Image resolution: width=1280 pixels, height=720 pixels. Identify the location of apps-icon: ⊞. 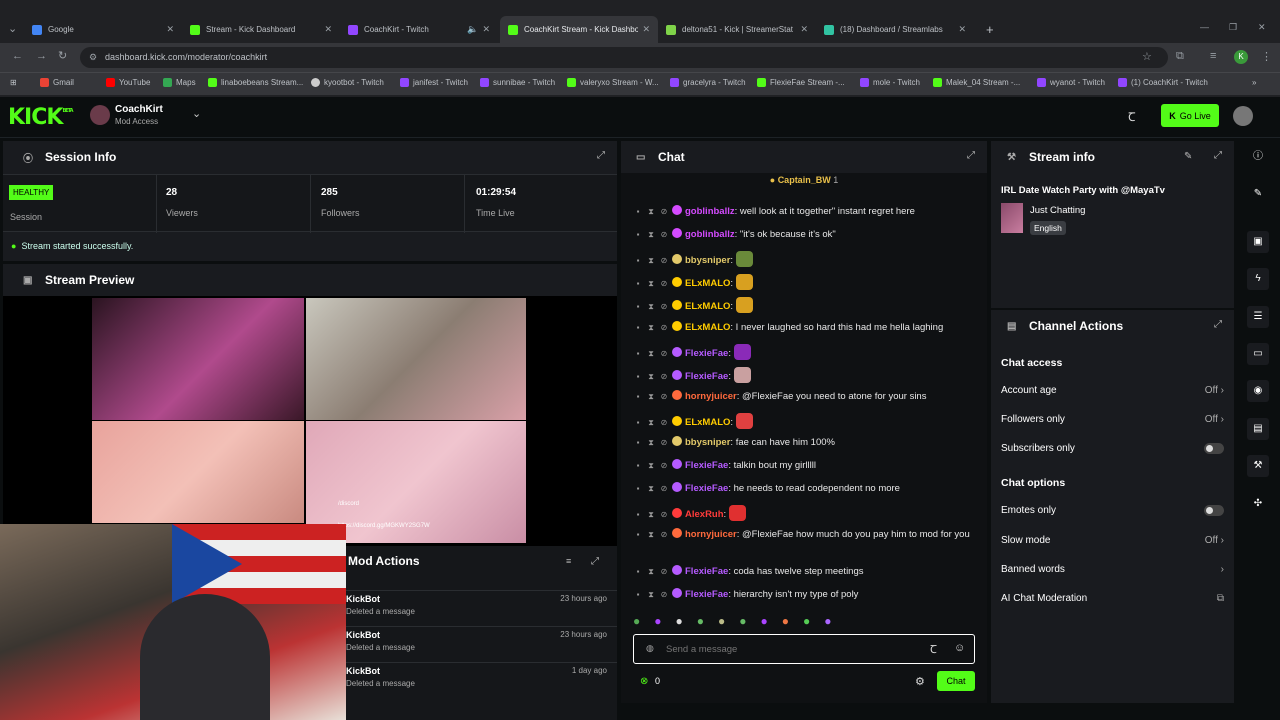
(13, 82).